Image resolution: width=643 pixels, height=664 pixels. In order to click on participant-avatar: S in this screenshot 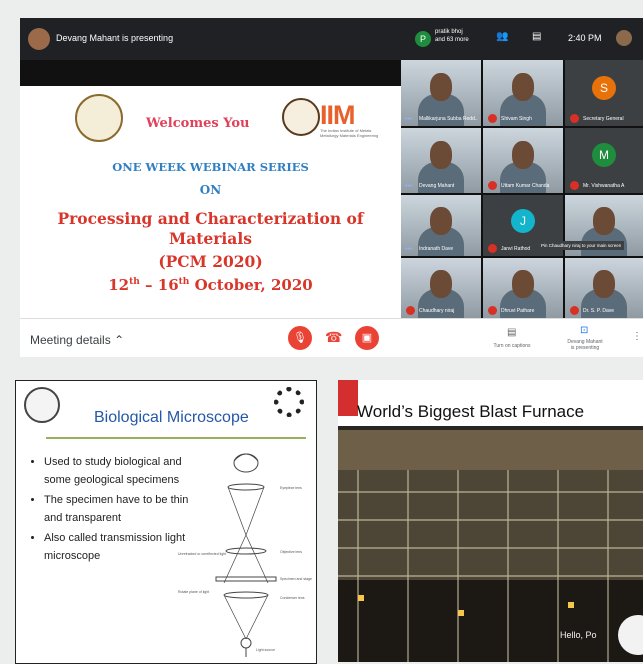, I will do `click(604, 87)`.